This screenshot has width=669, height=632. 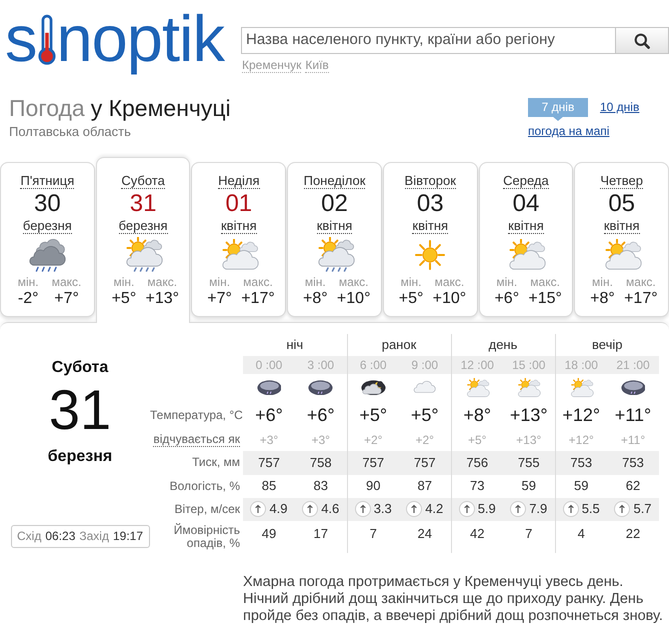 What do you see at coordinates (321, 365) in the screenshot?
I see `time-label: 3 :00` at bounding box center [321, 365].